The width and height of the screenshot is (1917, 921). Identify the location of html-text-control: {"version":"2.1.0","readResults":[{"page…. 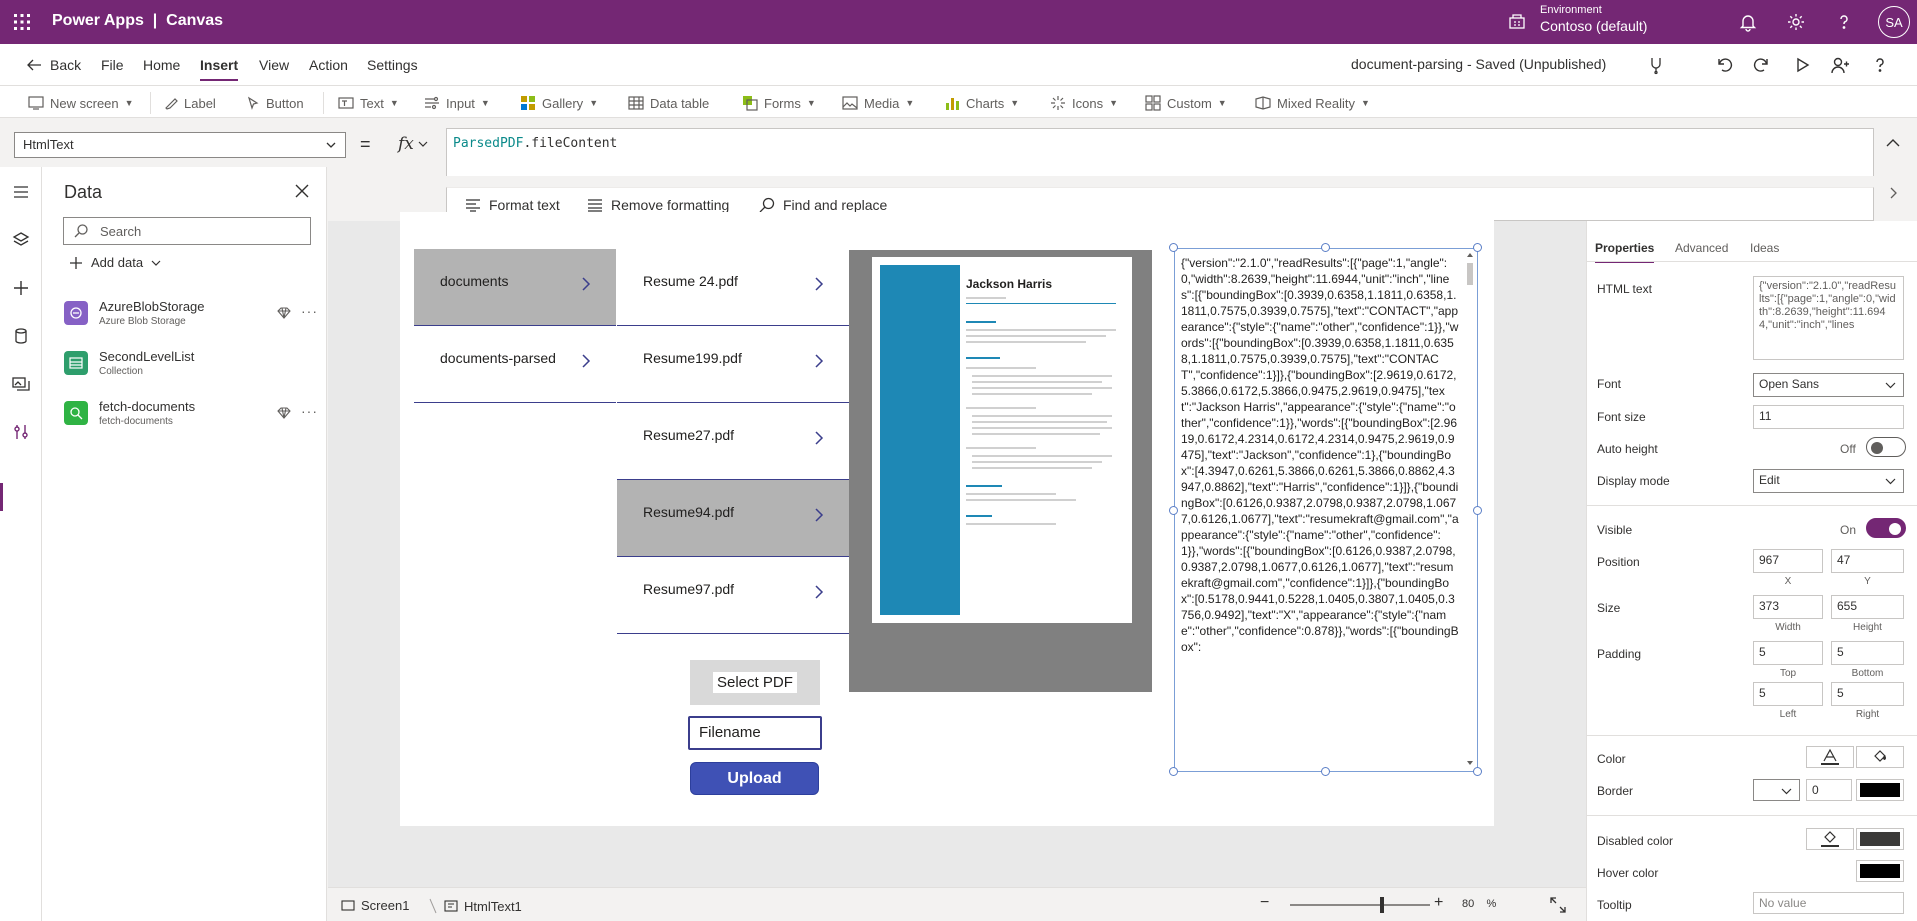
(1326, 510).